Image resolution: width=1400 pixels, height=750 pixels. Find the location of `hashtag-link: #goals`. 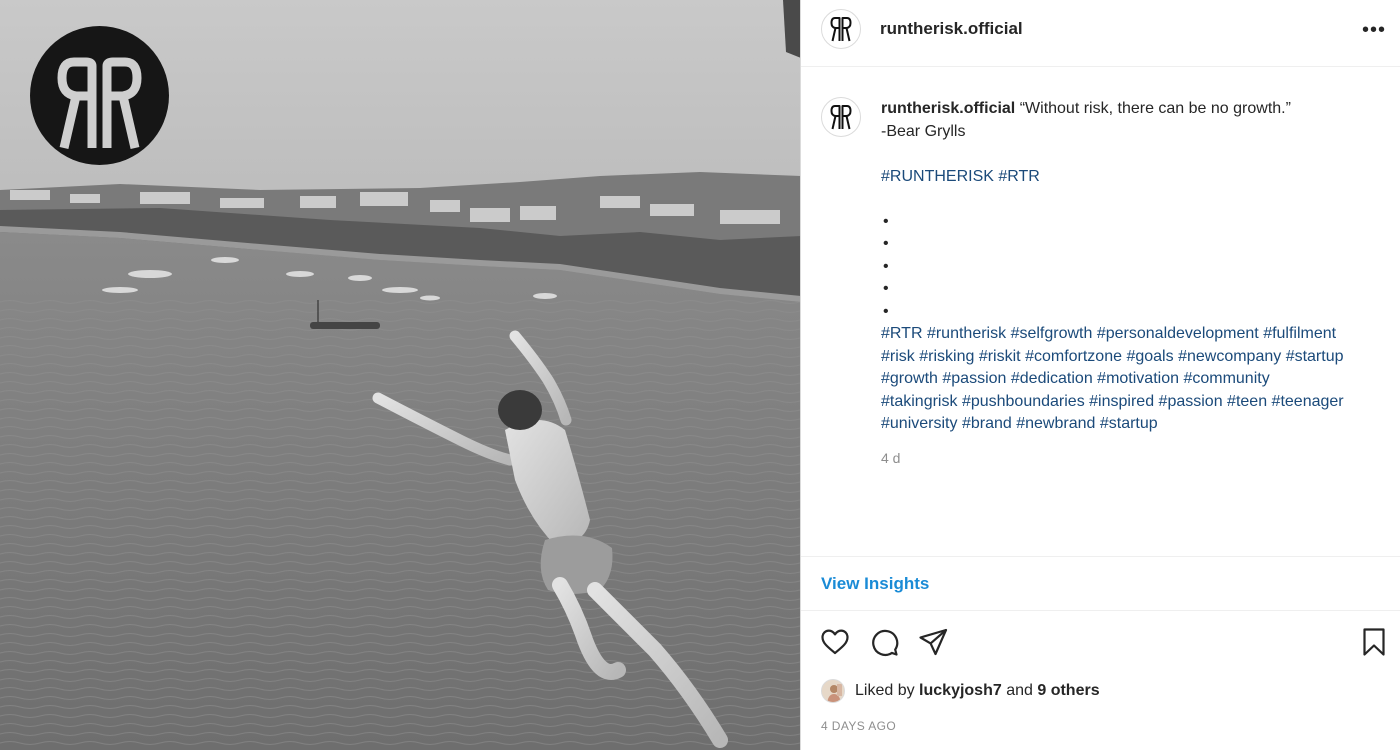

hashtag-link: #goals is located at coordinates (1149, 356).